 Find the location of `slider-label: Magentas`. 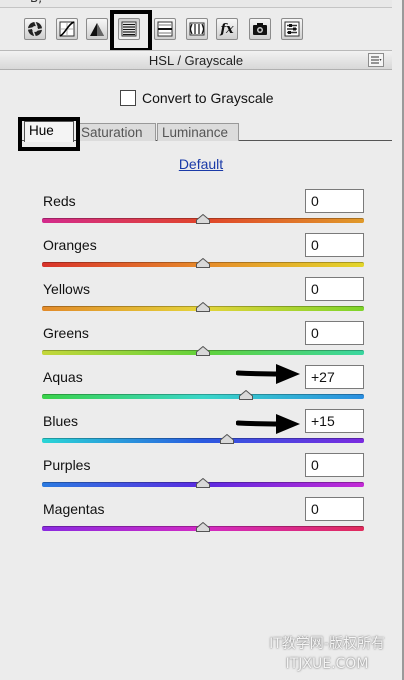

slider-label: Magentas is located at coordinates (74, 509).